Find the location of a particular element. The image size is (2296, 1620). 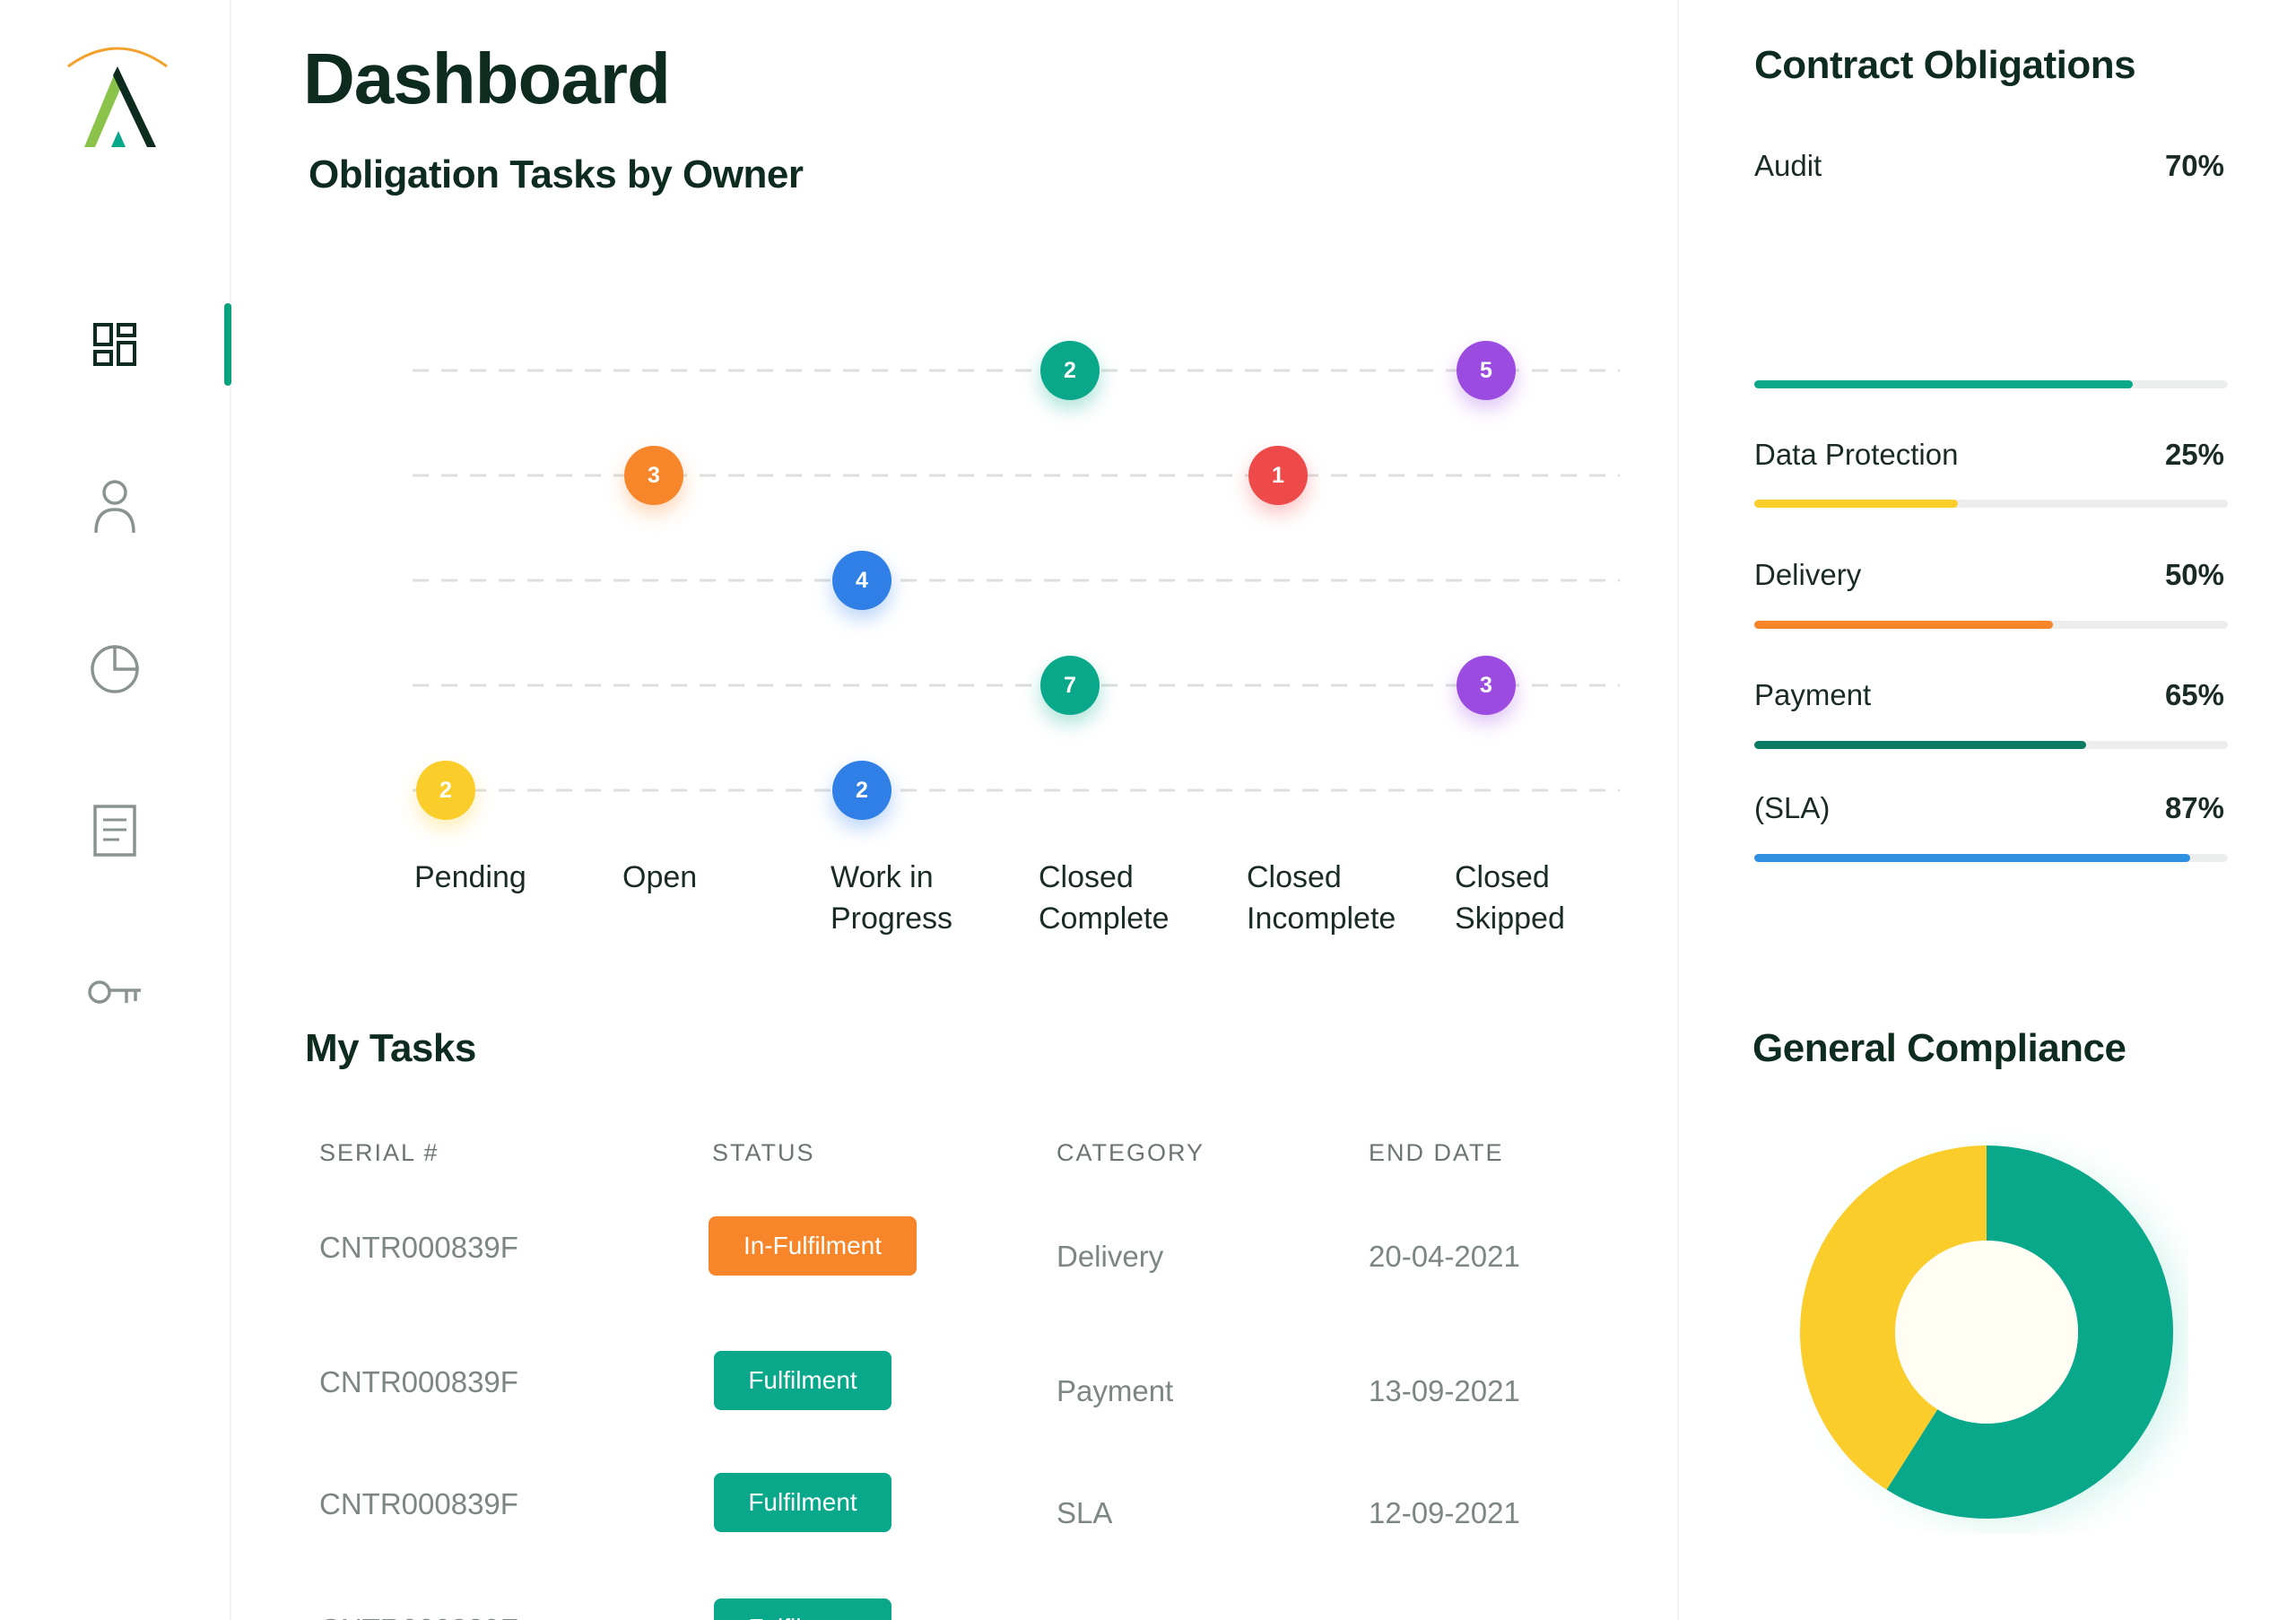

x-tick-closed-complete: Closed Complete is located at coordinates (1104, 898).